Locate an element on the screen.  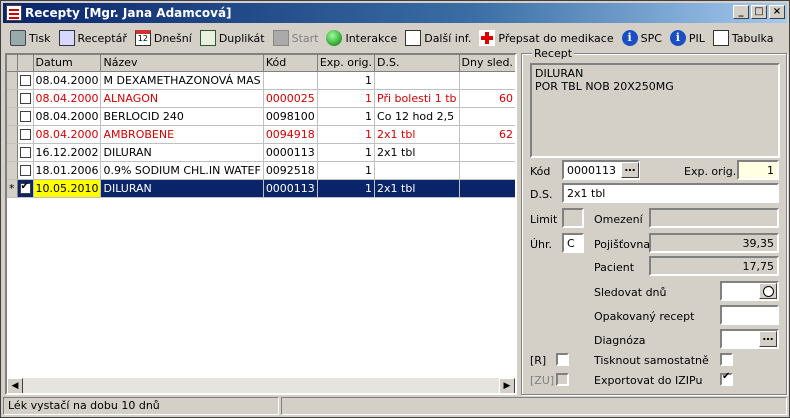
cell-ds: Při bolesti 1 tb is located at coordinates (417, 98).